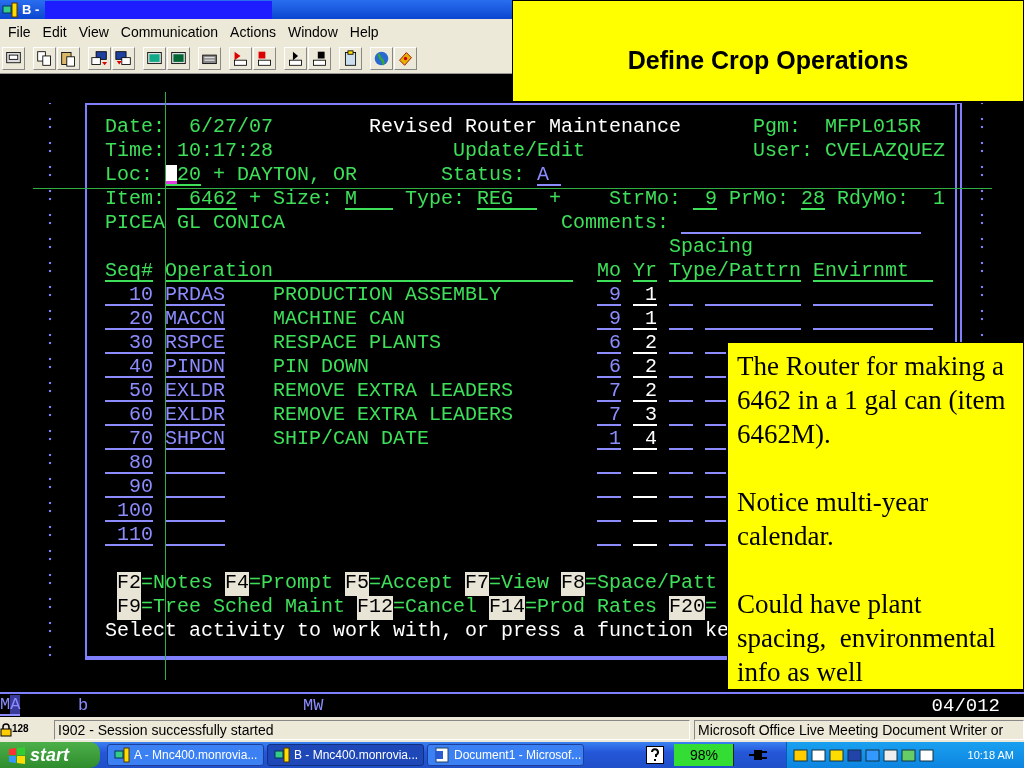 The width and height of the screenshot is (1024, 768). Describe the element at coordinates (687, 608) in the screenshot. I see `function-key: F20` at that location.